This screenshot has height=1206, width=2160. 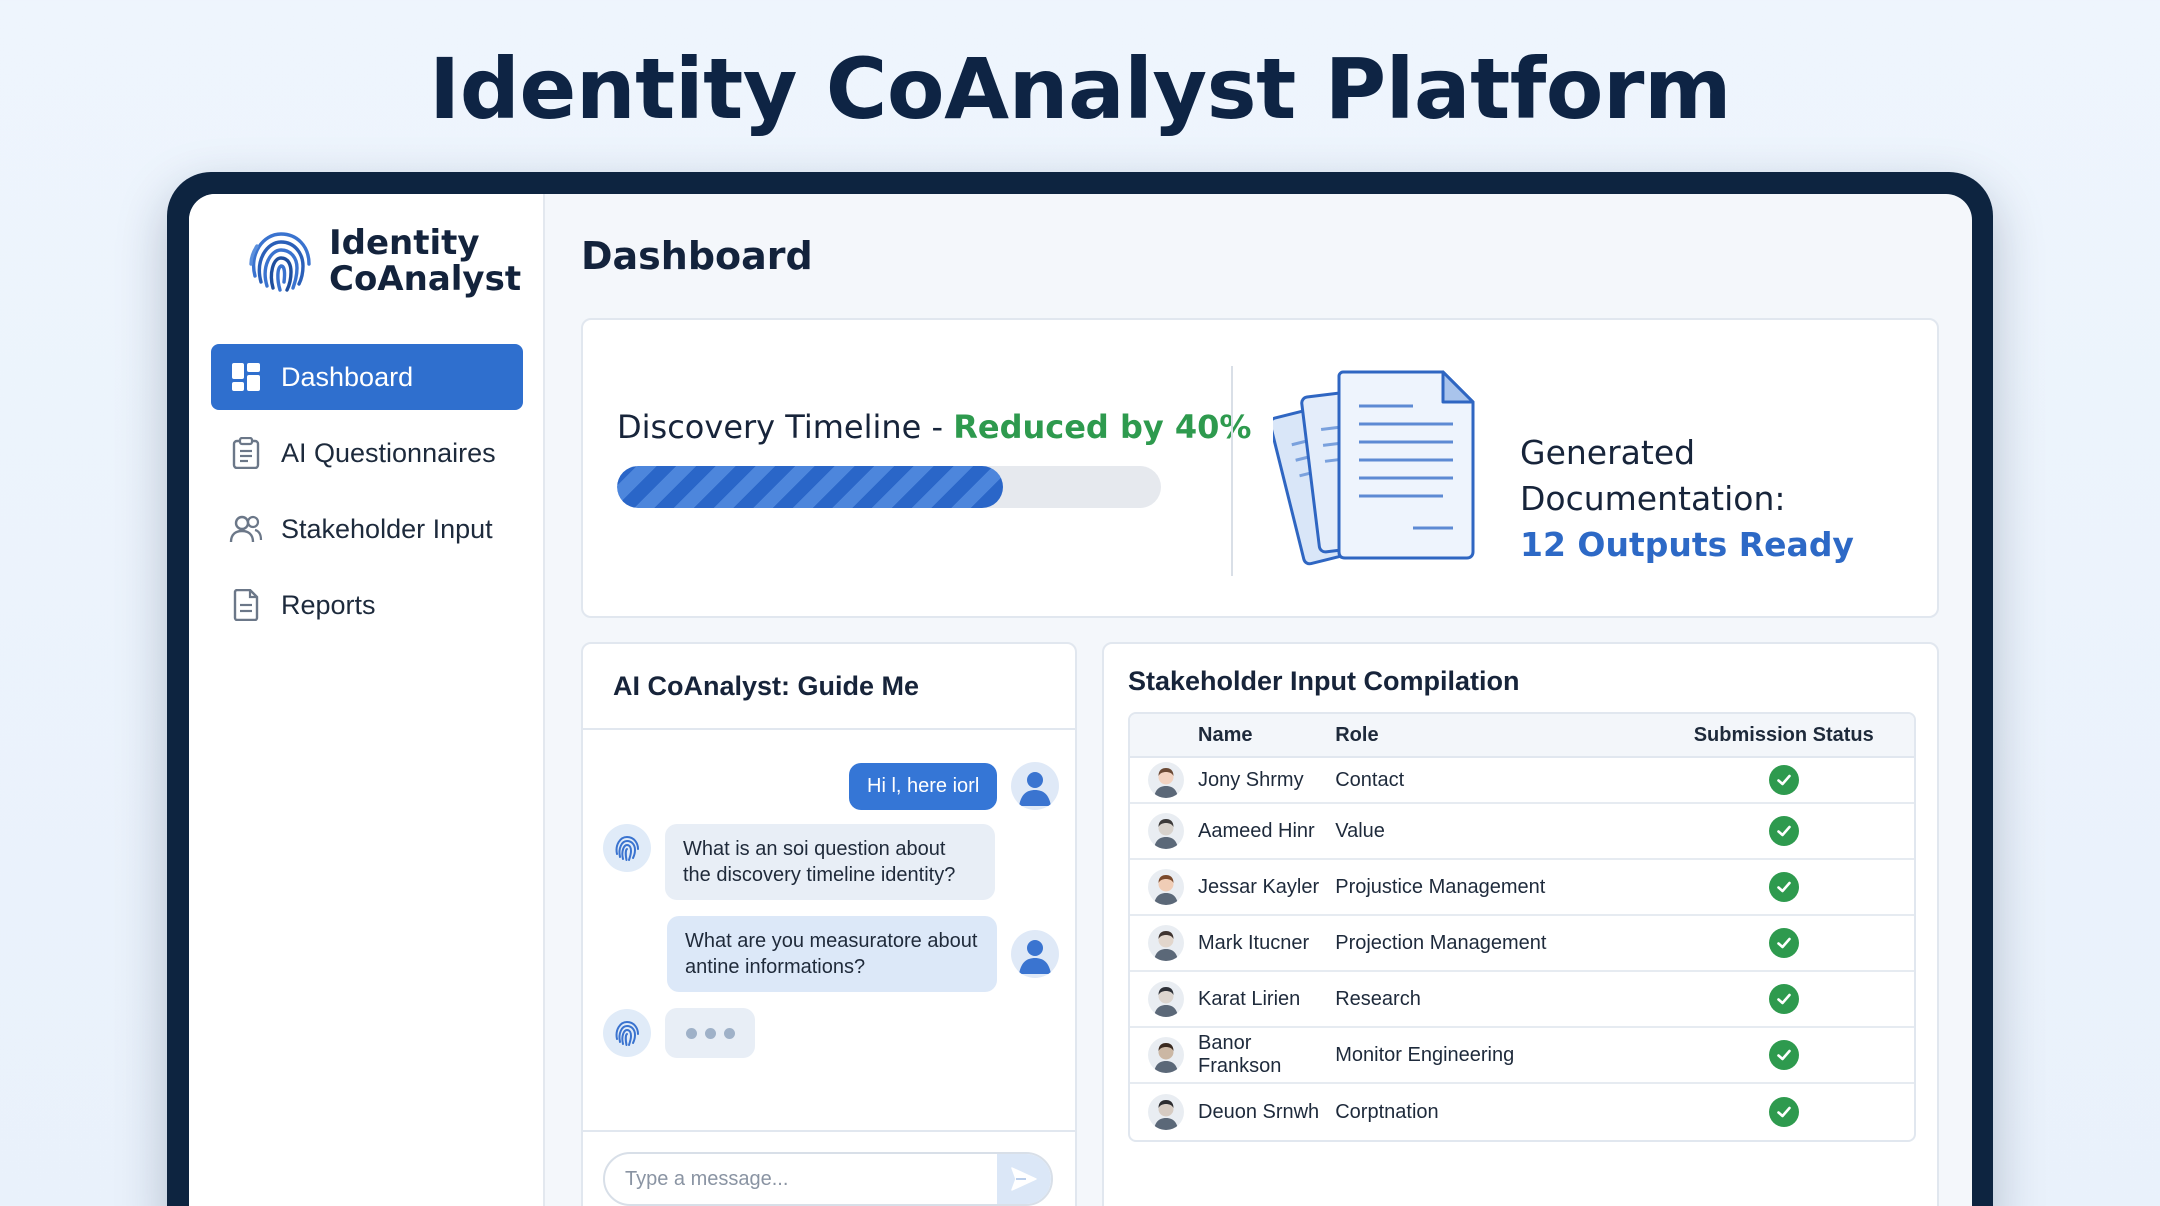 I want to click on cell-role: Research, so click(x=1378, y=998).